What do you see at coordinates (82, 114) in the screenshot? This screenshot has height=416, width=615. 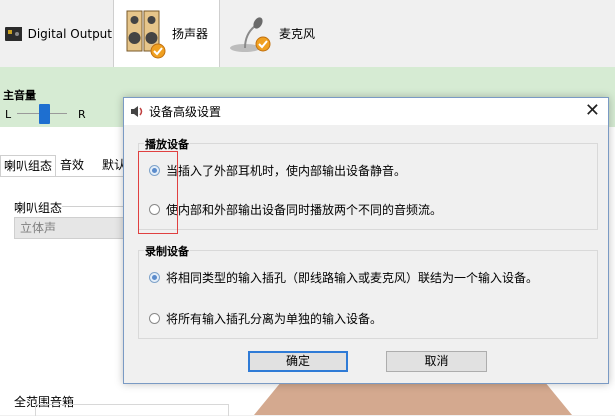 I see `balance-right-label: R` at bounding box center [82, 114].